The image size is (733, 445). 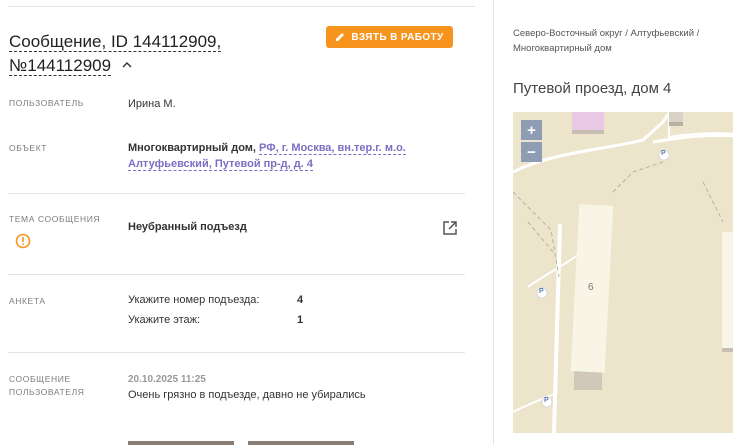 What do you see at coordinates (47, 392) in the screenshot?
I see `message-label-line-2: ПОЛЬЗОВАТЕЛЯ` at bounding box center [47, 392].